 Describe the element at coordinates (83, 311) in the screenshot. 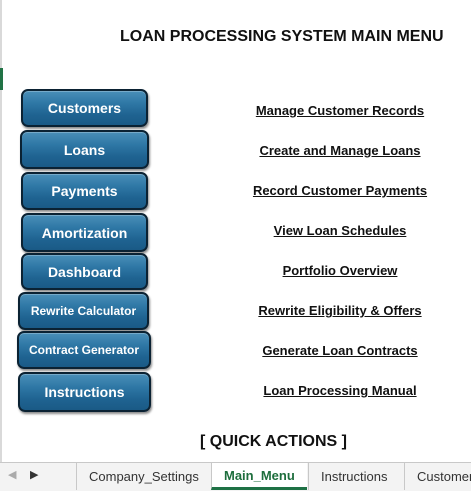

I see `rewrite-calculator-button: Rewrite Calculator` at that location.